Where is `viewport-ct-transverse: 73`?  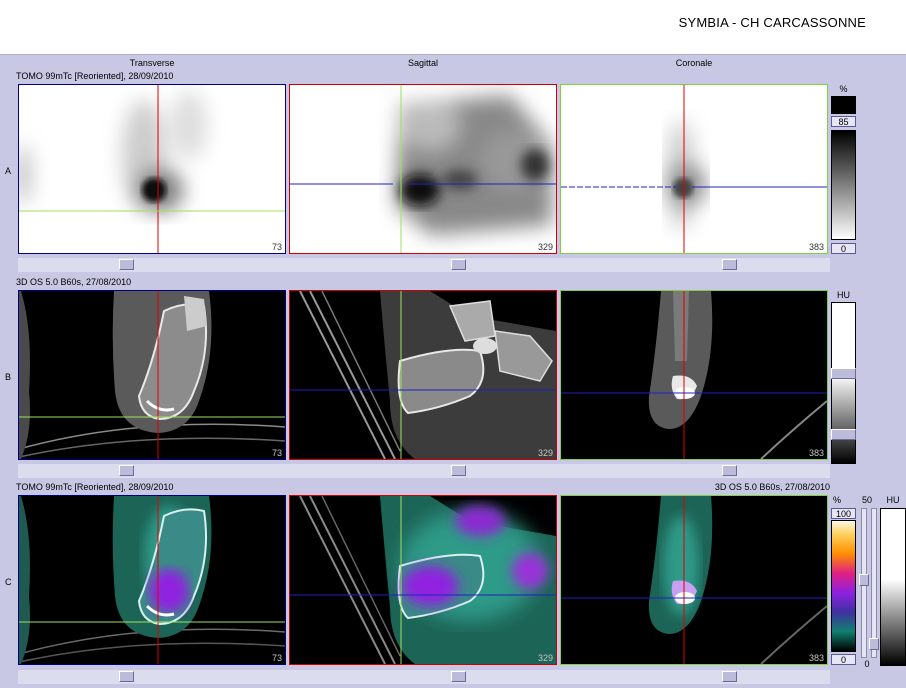 viewport-ct-transverse: 73 is located at coordinates (152, 375).